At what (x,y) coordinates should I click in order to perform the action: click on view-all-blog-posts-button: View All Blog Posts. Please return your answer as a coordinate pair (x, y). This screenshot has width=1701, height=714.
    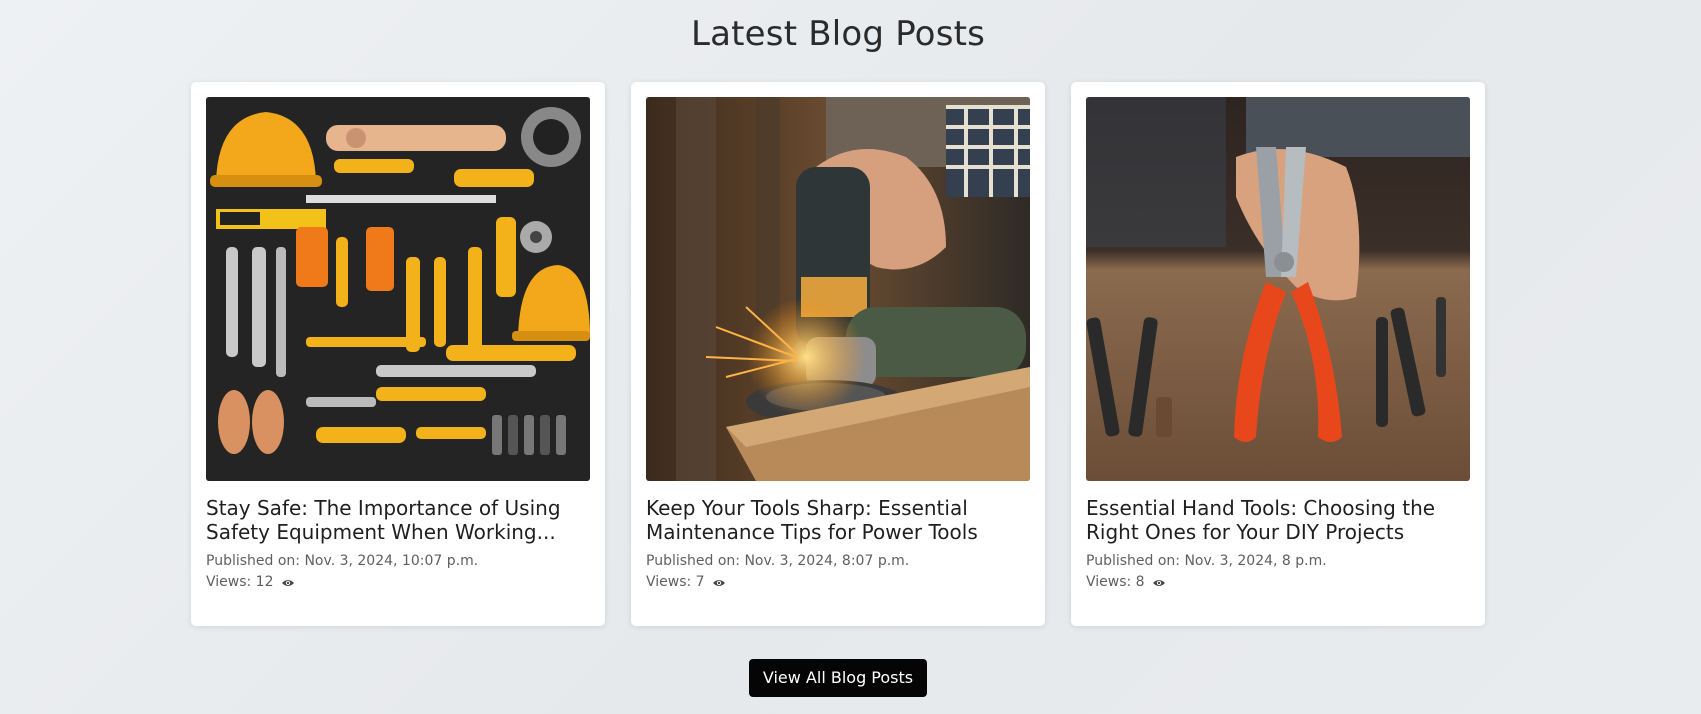
    Looking at the image, I should click on (838, 678).